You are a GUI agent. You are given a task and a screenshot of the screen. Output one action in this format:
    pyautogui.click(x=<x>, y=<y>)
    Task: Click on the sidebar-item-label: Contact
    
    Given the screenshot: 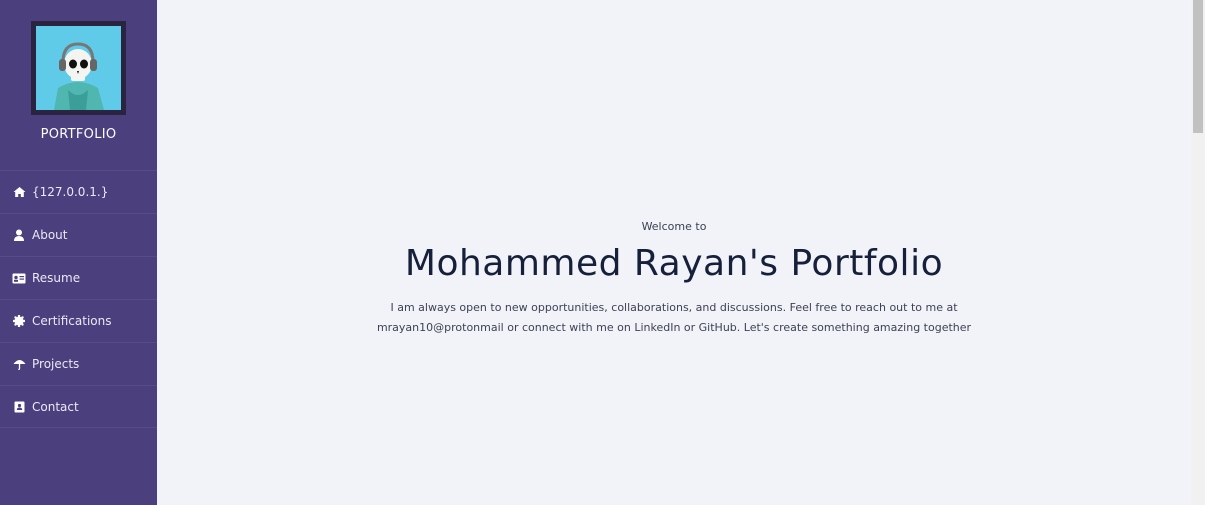 What is the action you would take?
    pyautogui.click(x=55, y=406)
    